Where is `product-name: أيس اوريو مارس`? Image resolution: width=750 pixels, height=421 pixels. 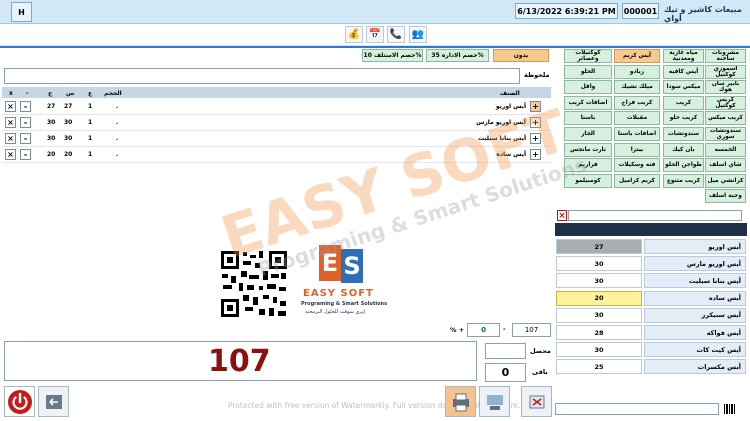 product-name: أيس اوريو مارس is located at coordinates (695, 264).